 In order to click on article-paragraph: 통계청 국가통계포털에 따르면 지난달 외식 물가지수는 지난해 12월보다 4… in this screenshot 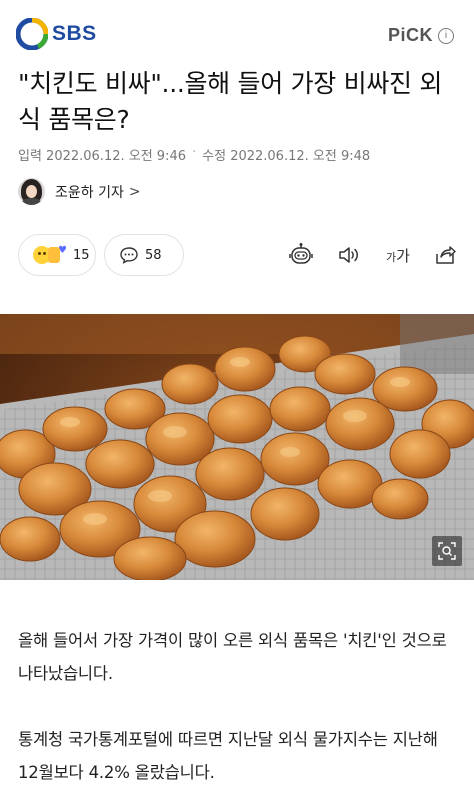, I will do `click(228, 756)`.